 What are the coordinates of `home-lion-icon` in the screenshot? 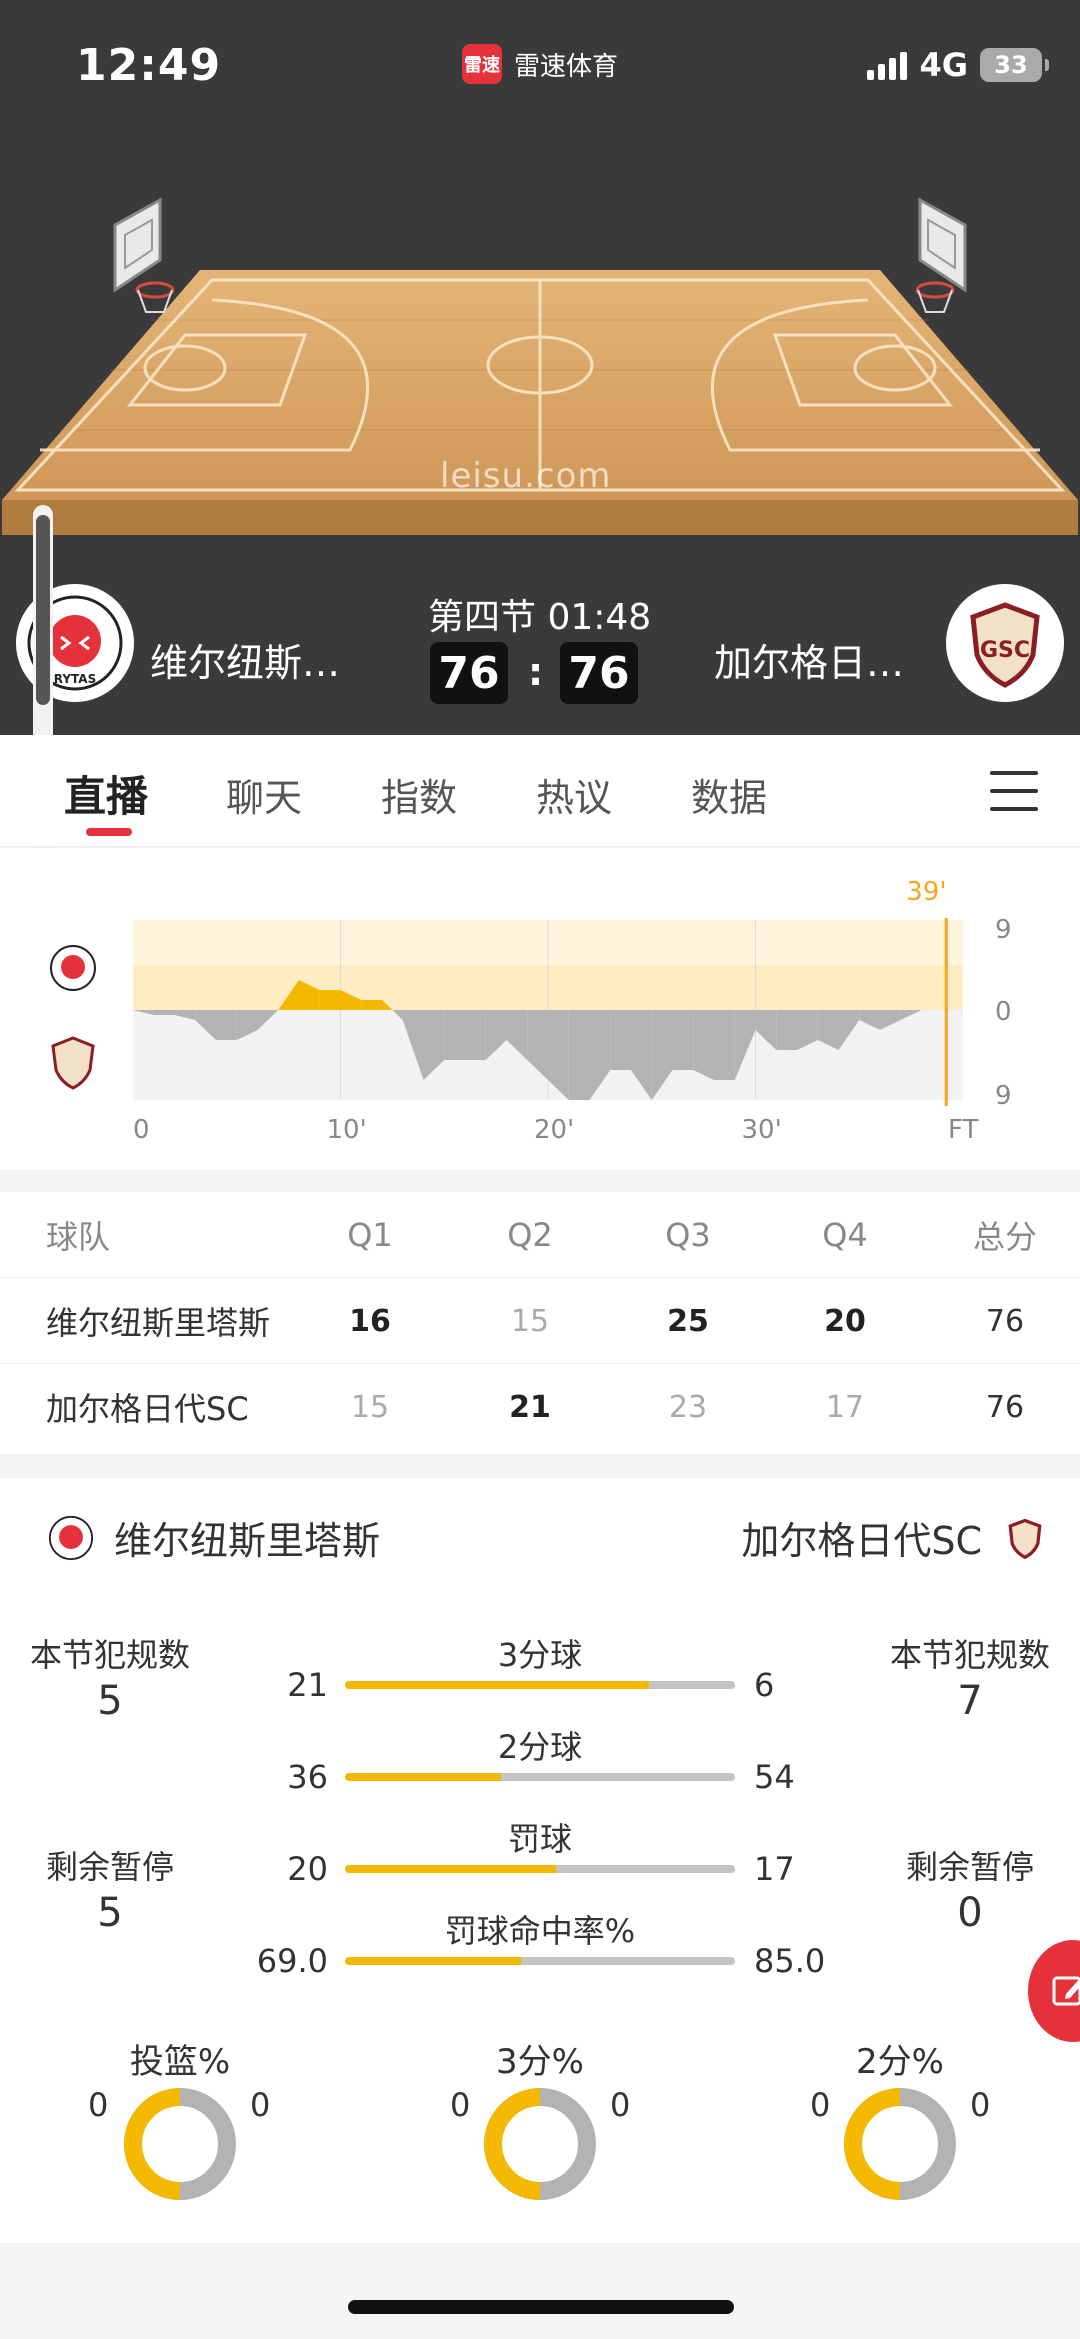 It's located at (71, 1537).